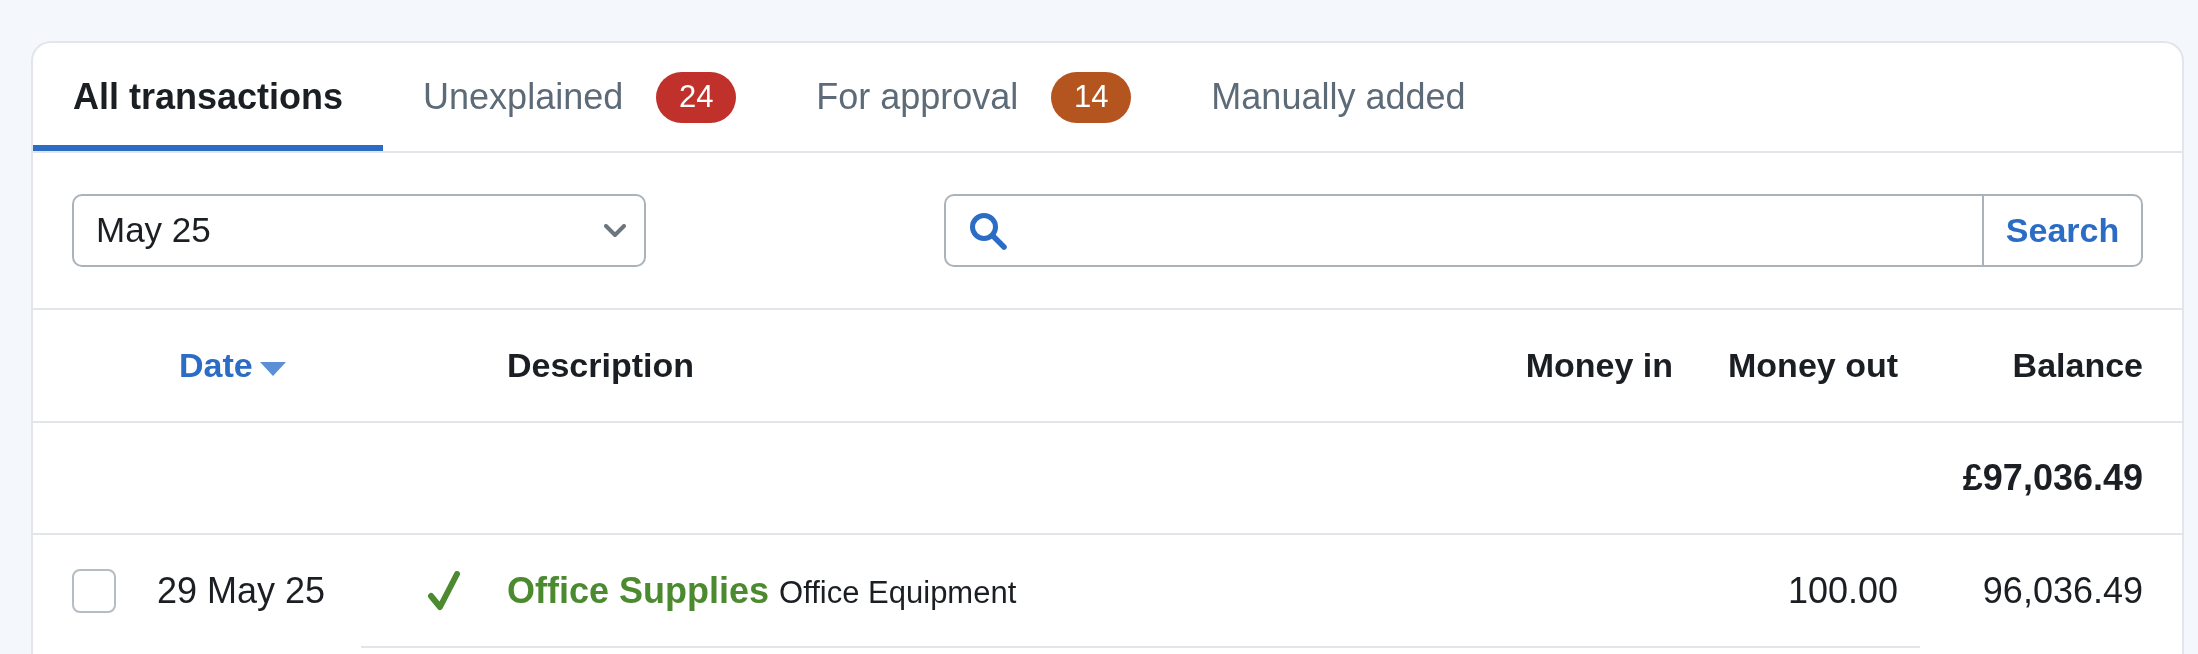 This screenshot has height=654, width=2198. I want to click on count-badge: 24, so click(696, 97).